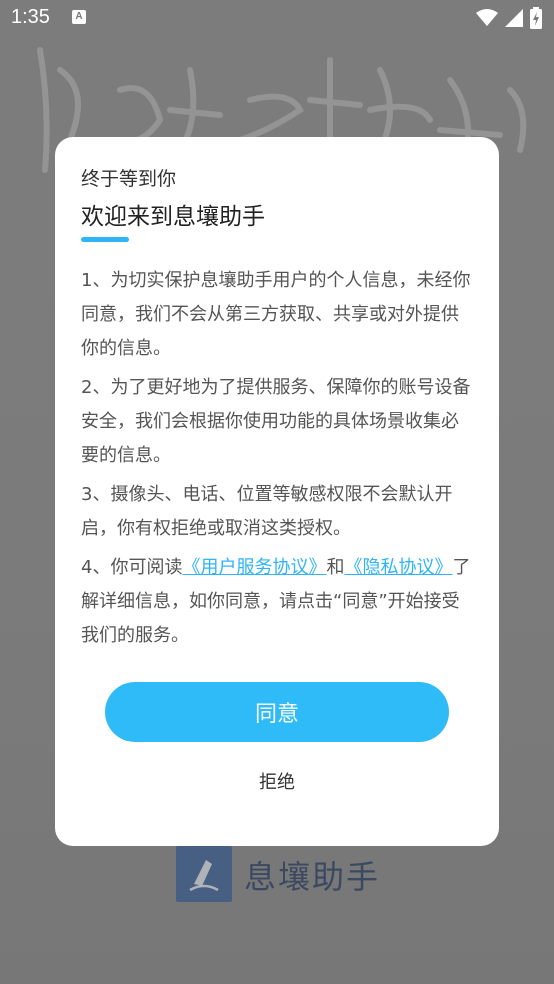  Describe the element at coordinates (277, 712) in the screenshot. I see `agree-button: 同意` at that location.